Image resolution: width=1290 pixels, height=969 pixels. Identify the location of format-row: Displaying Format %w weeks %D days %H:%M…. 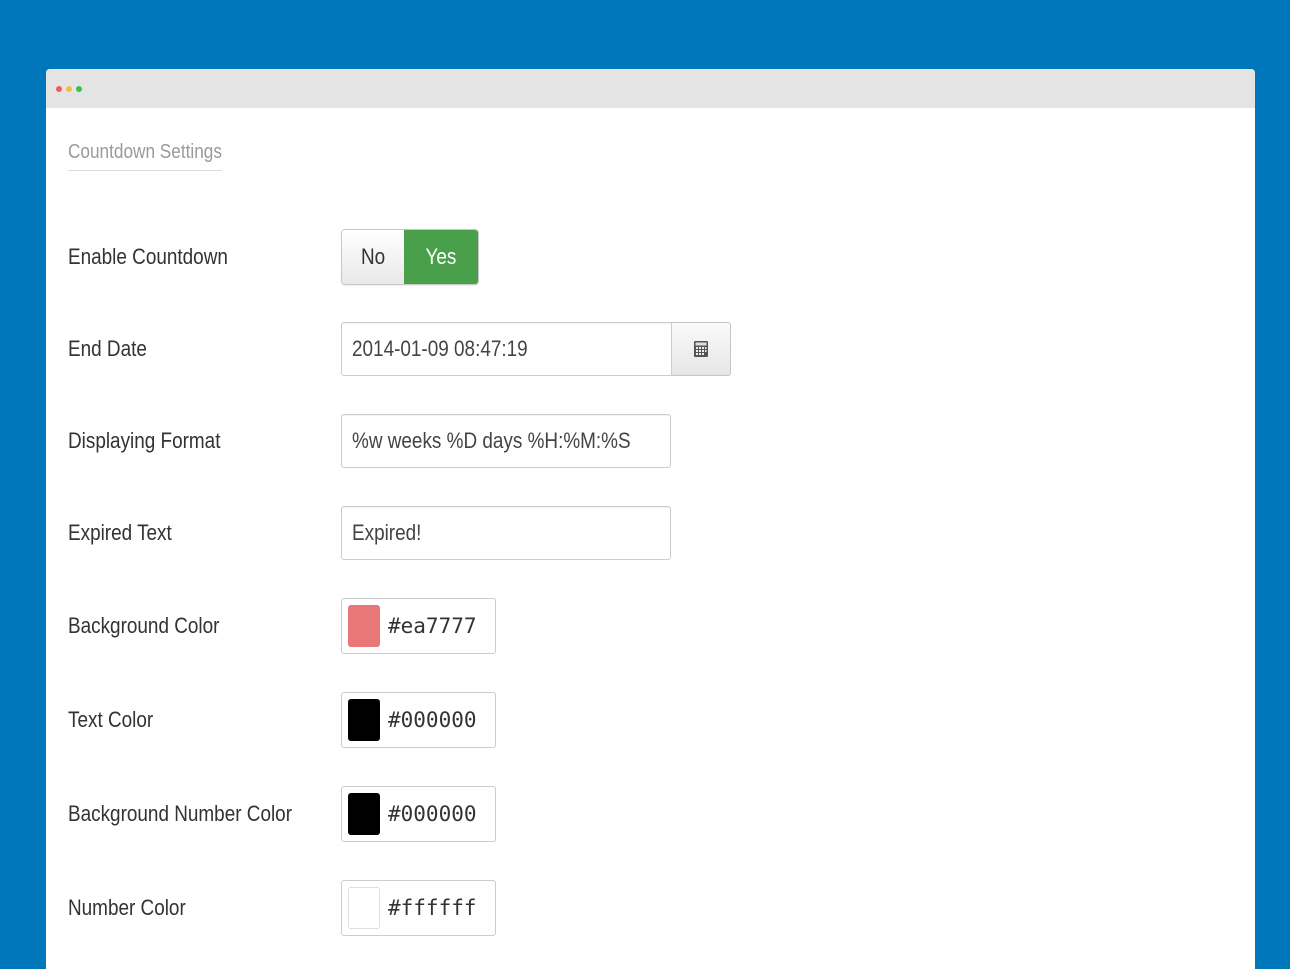
(650, 441).